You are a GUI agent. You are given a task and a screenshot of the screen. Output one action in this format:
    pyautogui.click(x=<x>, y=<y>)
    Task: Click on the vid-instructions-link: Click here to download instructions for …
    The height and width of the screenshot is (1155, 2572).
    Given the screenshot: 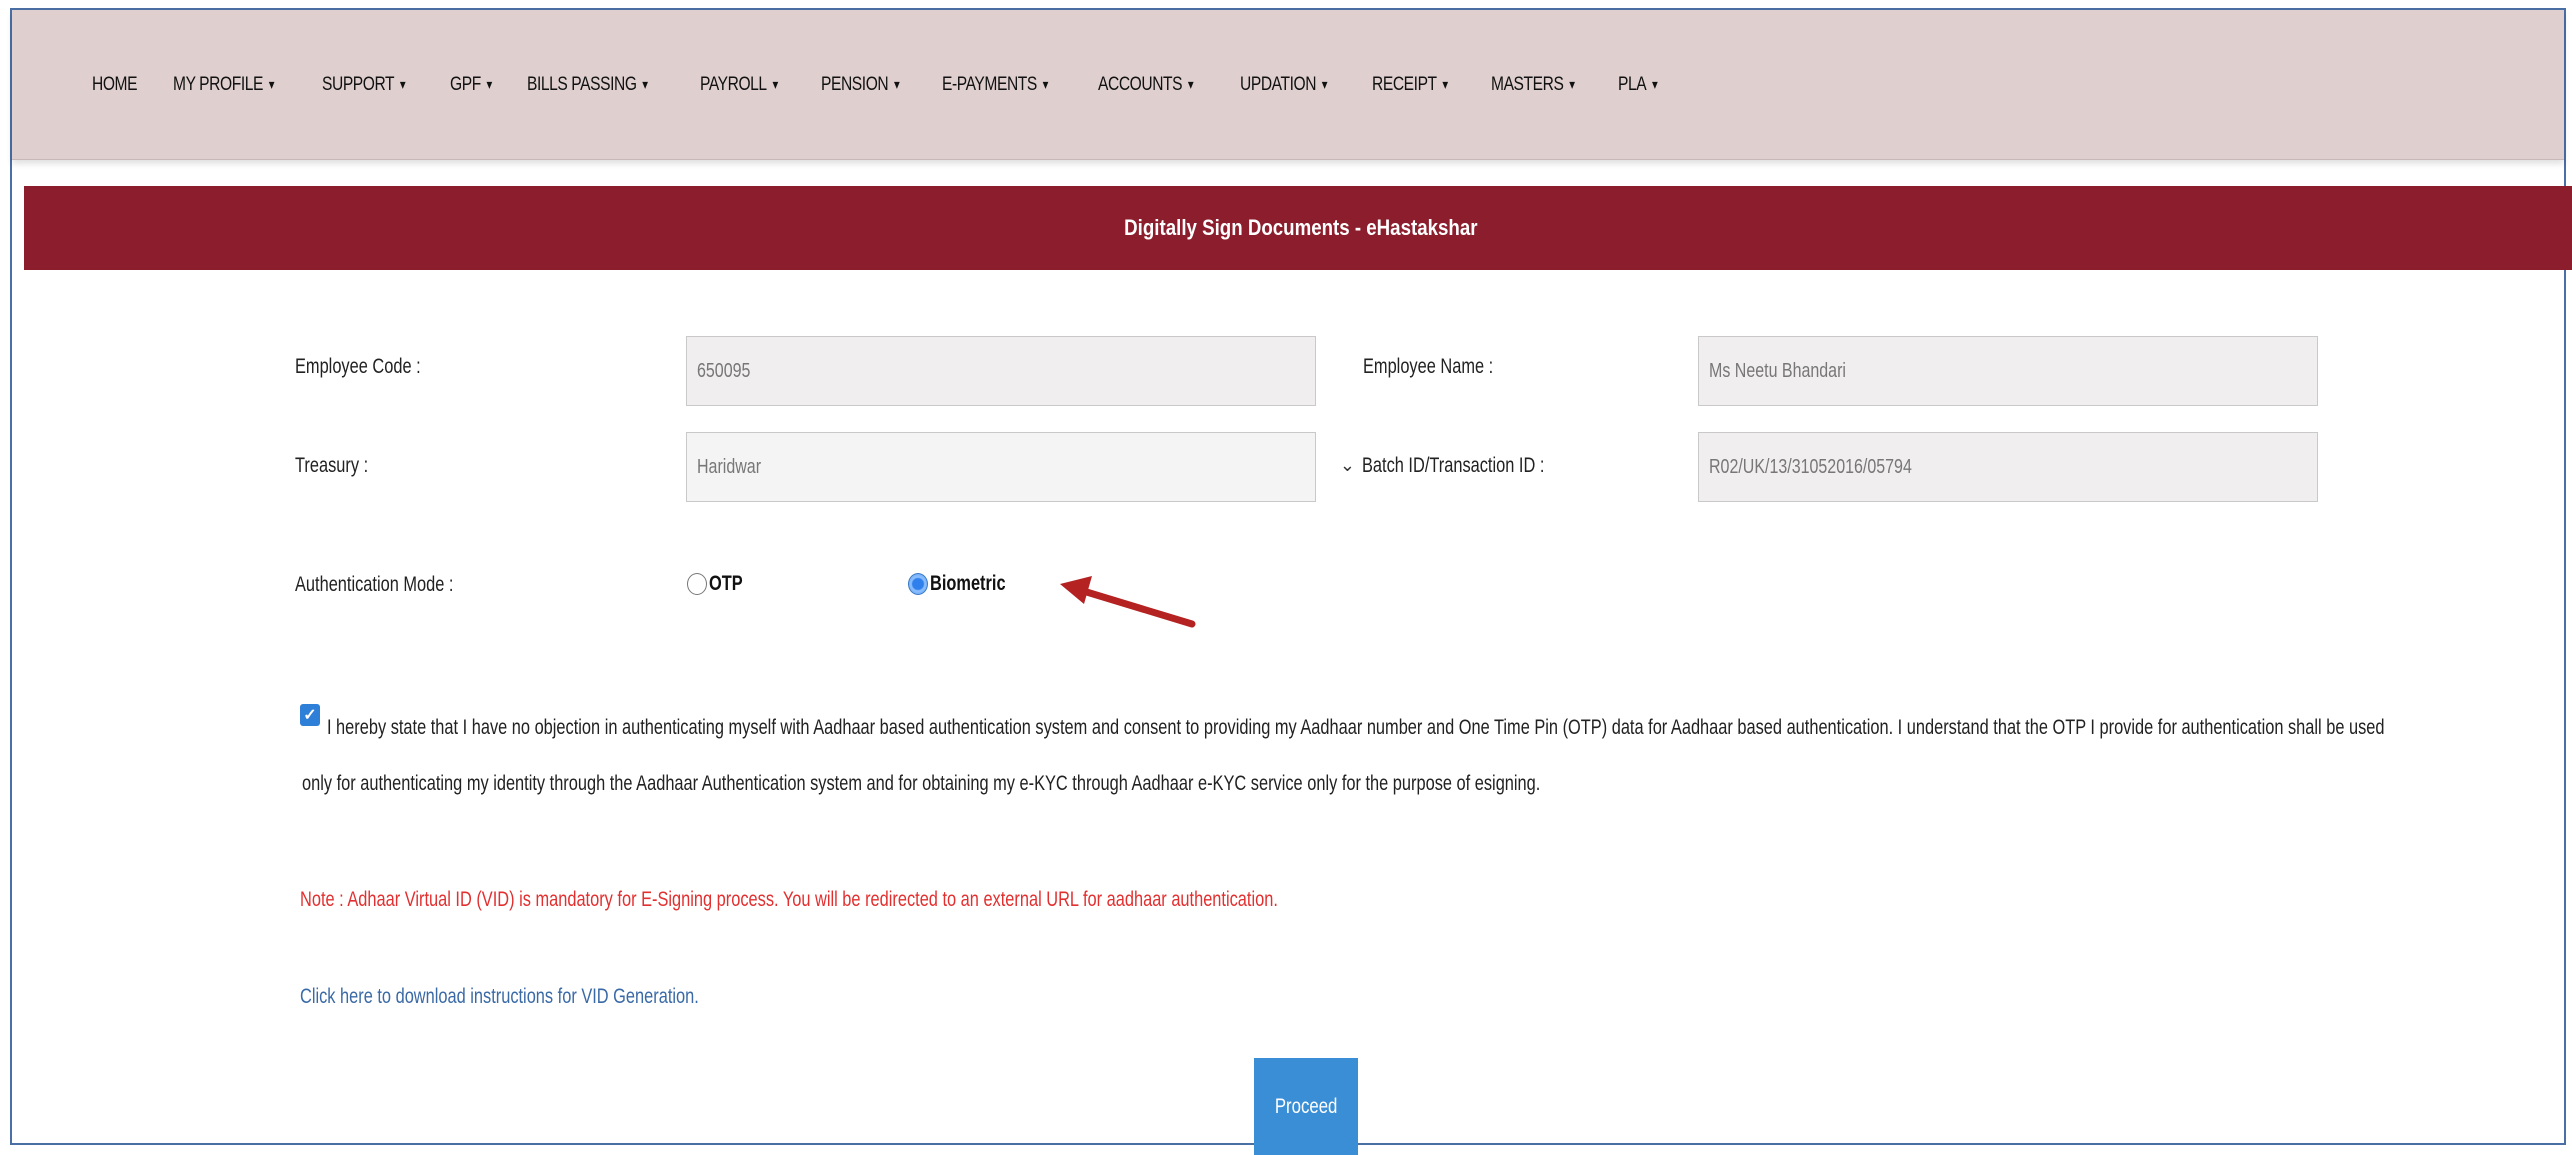 What is the action you would take?
    pyautogui.click(x=499, y=997)
    